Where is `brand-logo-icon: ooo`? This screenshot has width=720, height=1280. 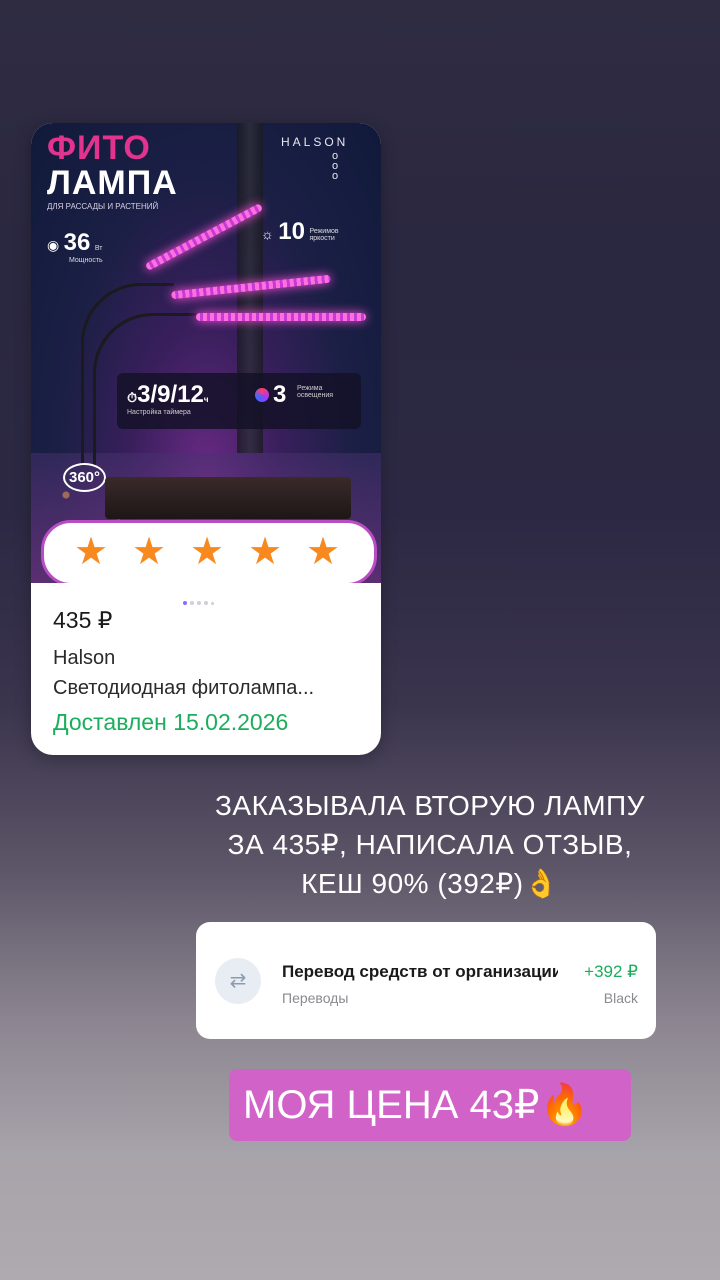
brand-logo-icon: ooo is located at coordinates (335, 166).